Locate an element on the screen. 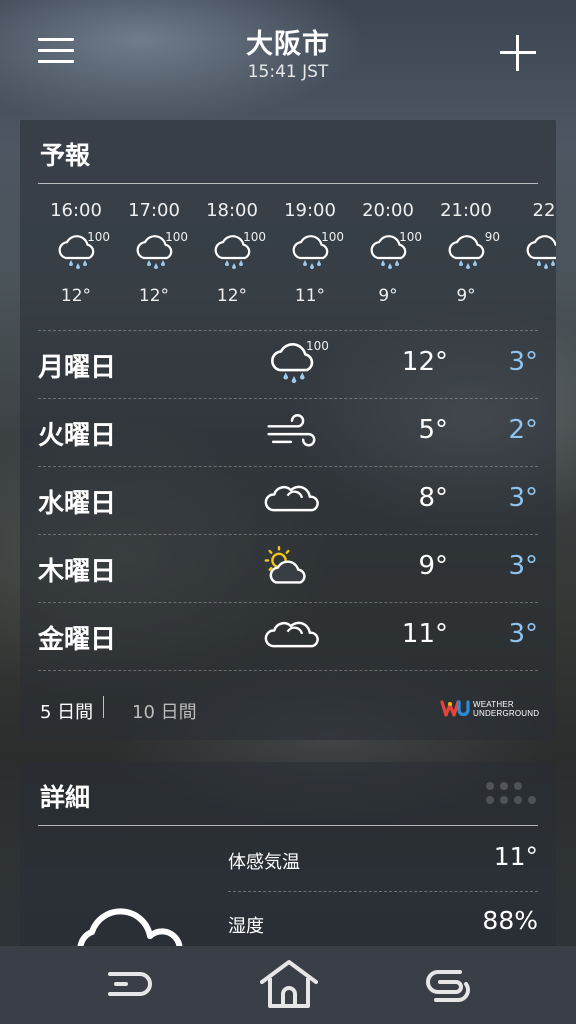 This screenshot has height=1024, width=576. back-icon is located at coordinates (128, 986).